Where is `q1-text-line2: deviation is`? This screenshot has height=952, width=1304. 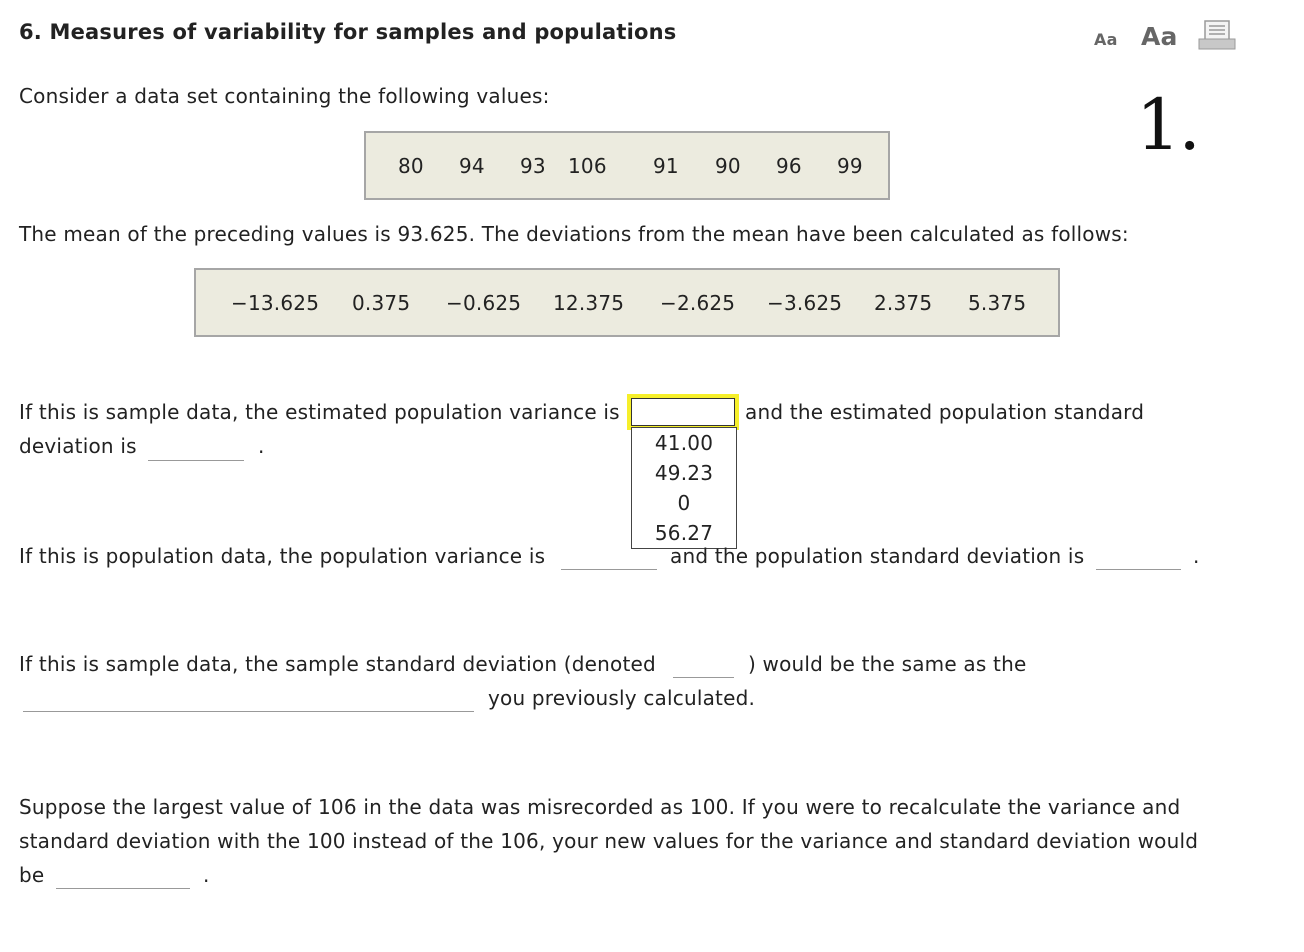
q1-text-line2: deviation is is located at coordinates (78, 446).